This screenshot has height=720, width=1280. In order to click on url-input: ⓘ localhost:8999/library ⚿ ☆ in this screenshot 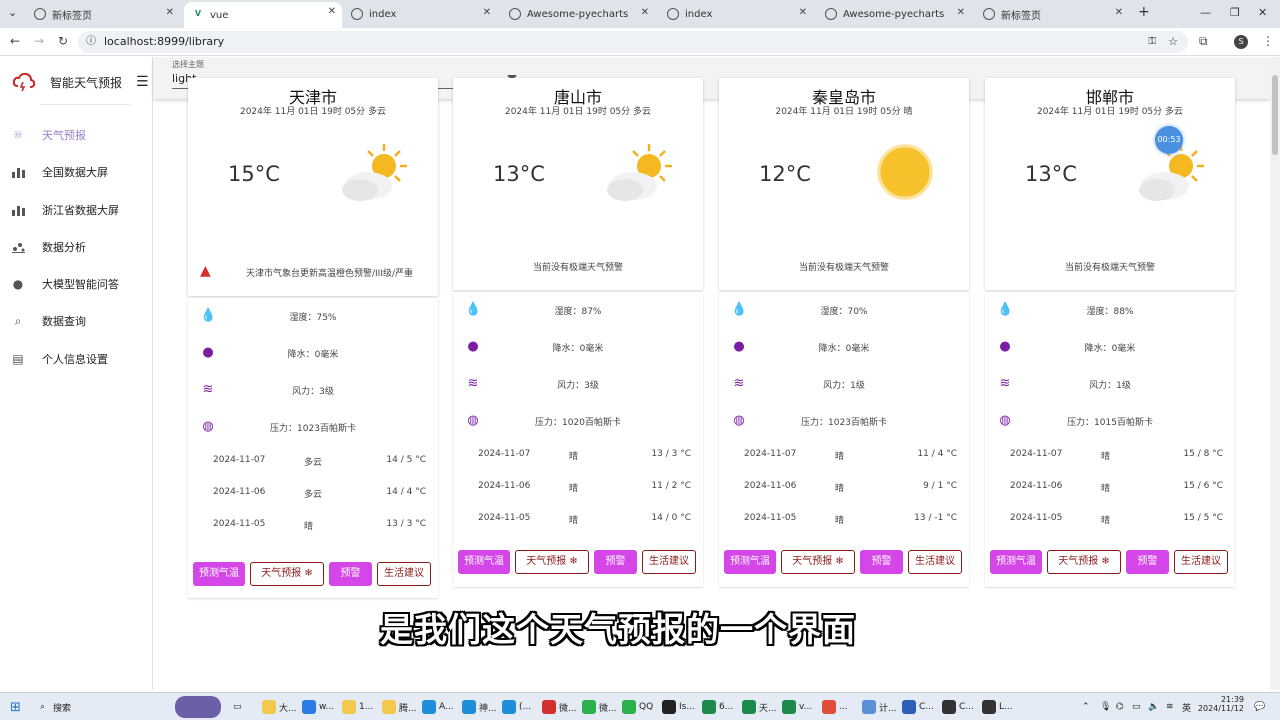, I will do `click(633, 42)`.